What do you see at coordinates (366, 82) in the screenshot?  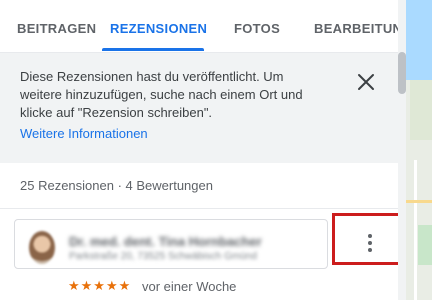 I see `close-icon` at bounding box center [366, 82].